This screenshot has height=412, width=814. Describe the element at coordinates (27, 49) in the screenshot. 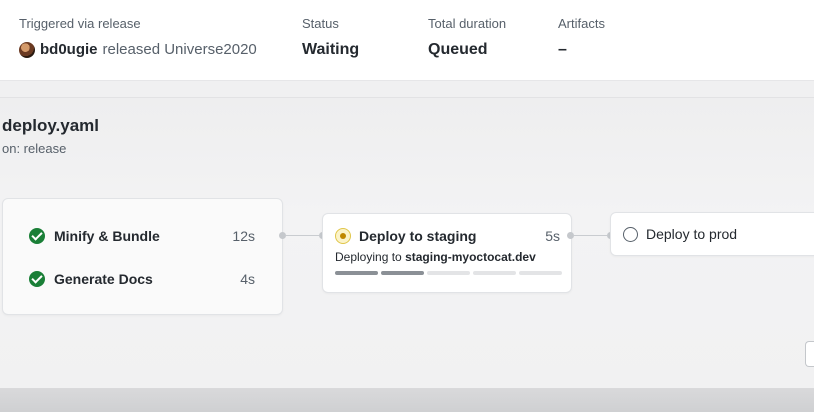

I see `avatar` at that location.